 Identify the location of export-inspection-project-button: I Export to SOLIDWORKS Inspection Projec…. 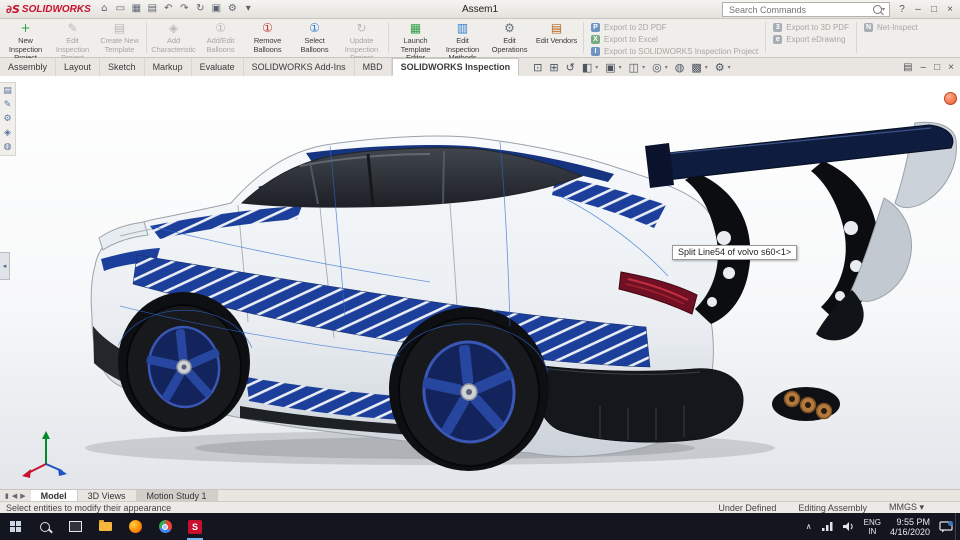
(674, 51).